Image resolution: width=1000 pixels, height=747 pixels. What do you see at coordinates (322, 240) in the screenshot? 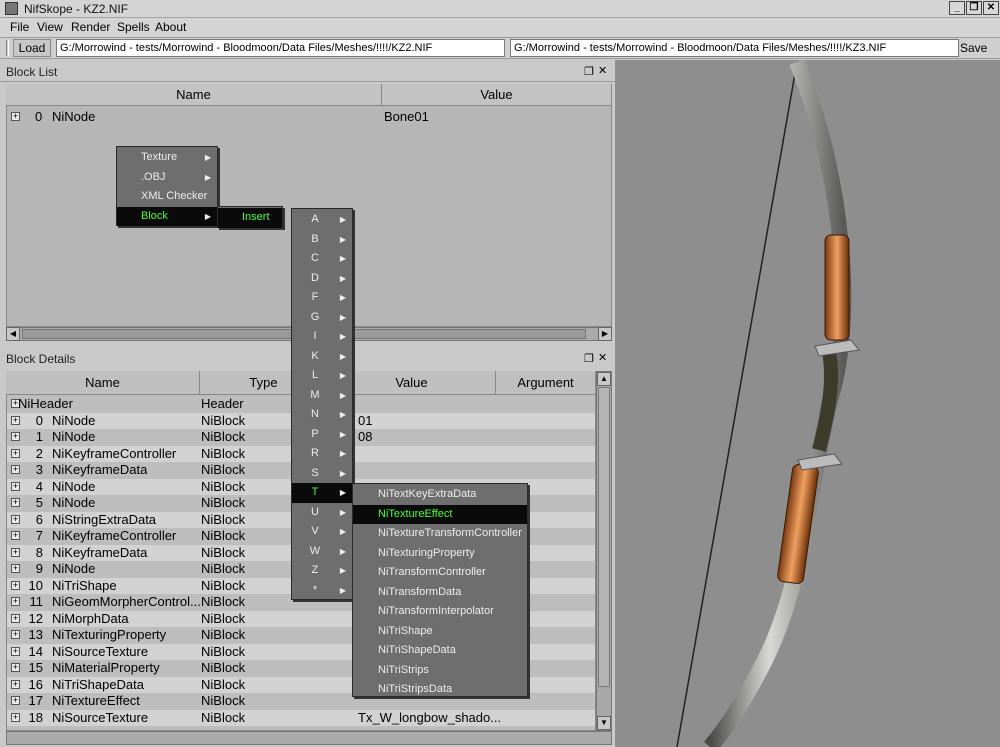
I see `letter-menu-item: B ▶` at bounding box center [322, 240].